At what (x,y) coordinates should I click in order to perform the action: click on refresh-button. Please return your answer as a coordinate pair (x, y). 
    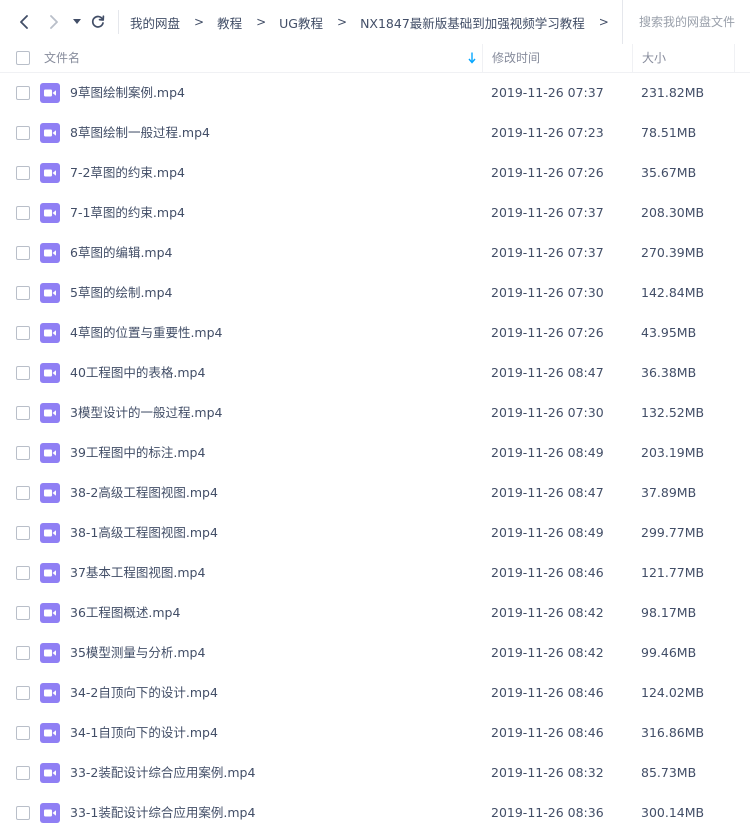
    Looking at the image, I should click on (98, 22).